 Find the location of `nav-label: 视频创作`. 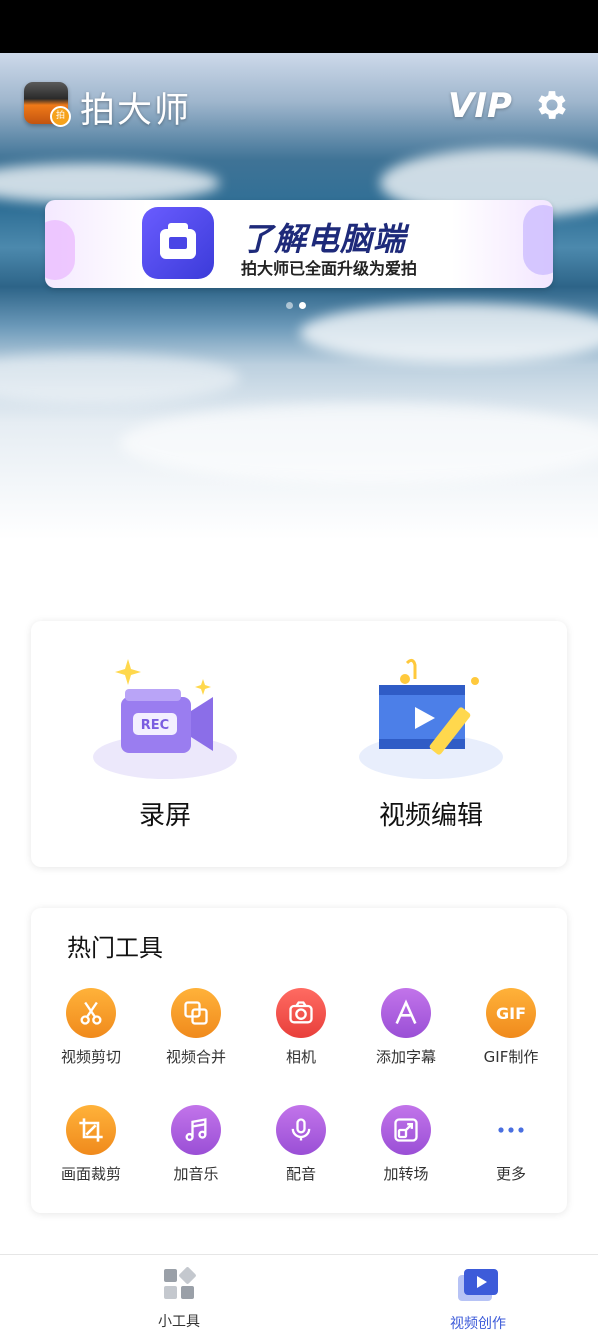

nav-label: 视频创作 is located at coordinates (478, 1324).